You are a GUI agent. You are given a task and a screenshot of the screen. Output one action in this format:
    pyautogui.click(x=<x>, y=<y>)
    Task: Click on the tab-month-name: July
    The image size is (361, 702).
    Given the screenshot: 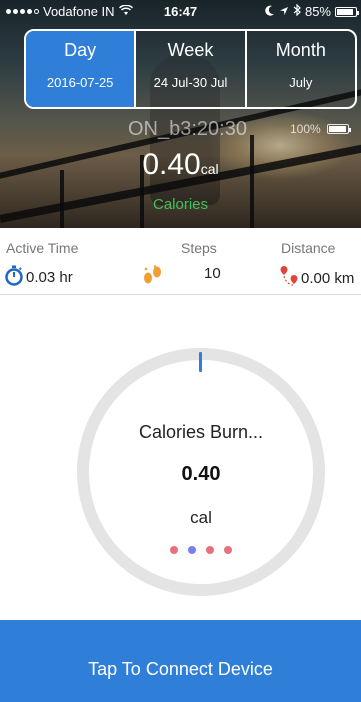 What is the action you would take?
    pyautogui.click(x=301, y=82)
    